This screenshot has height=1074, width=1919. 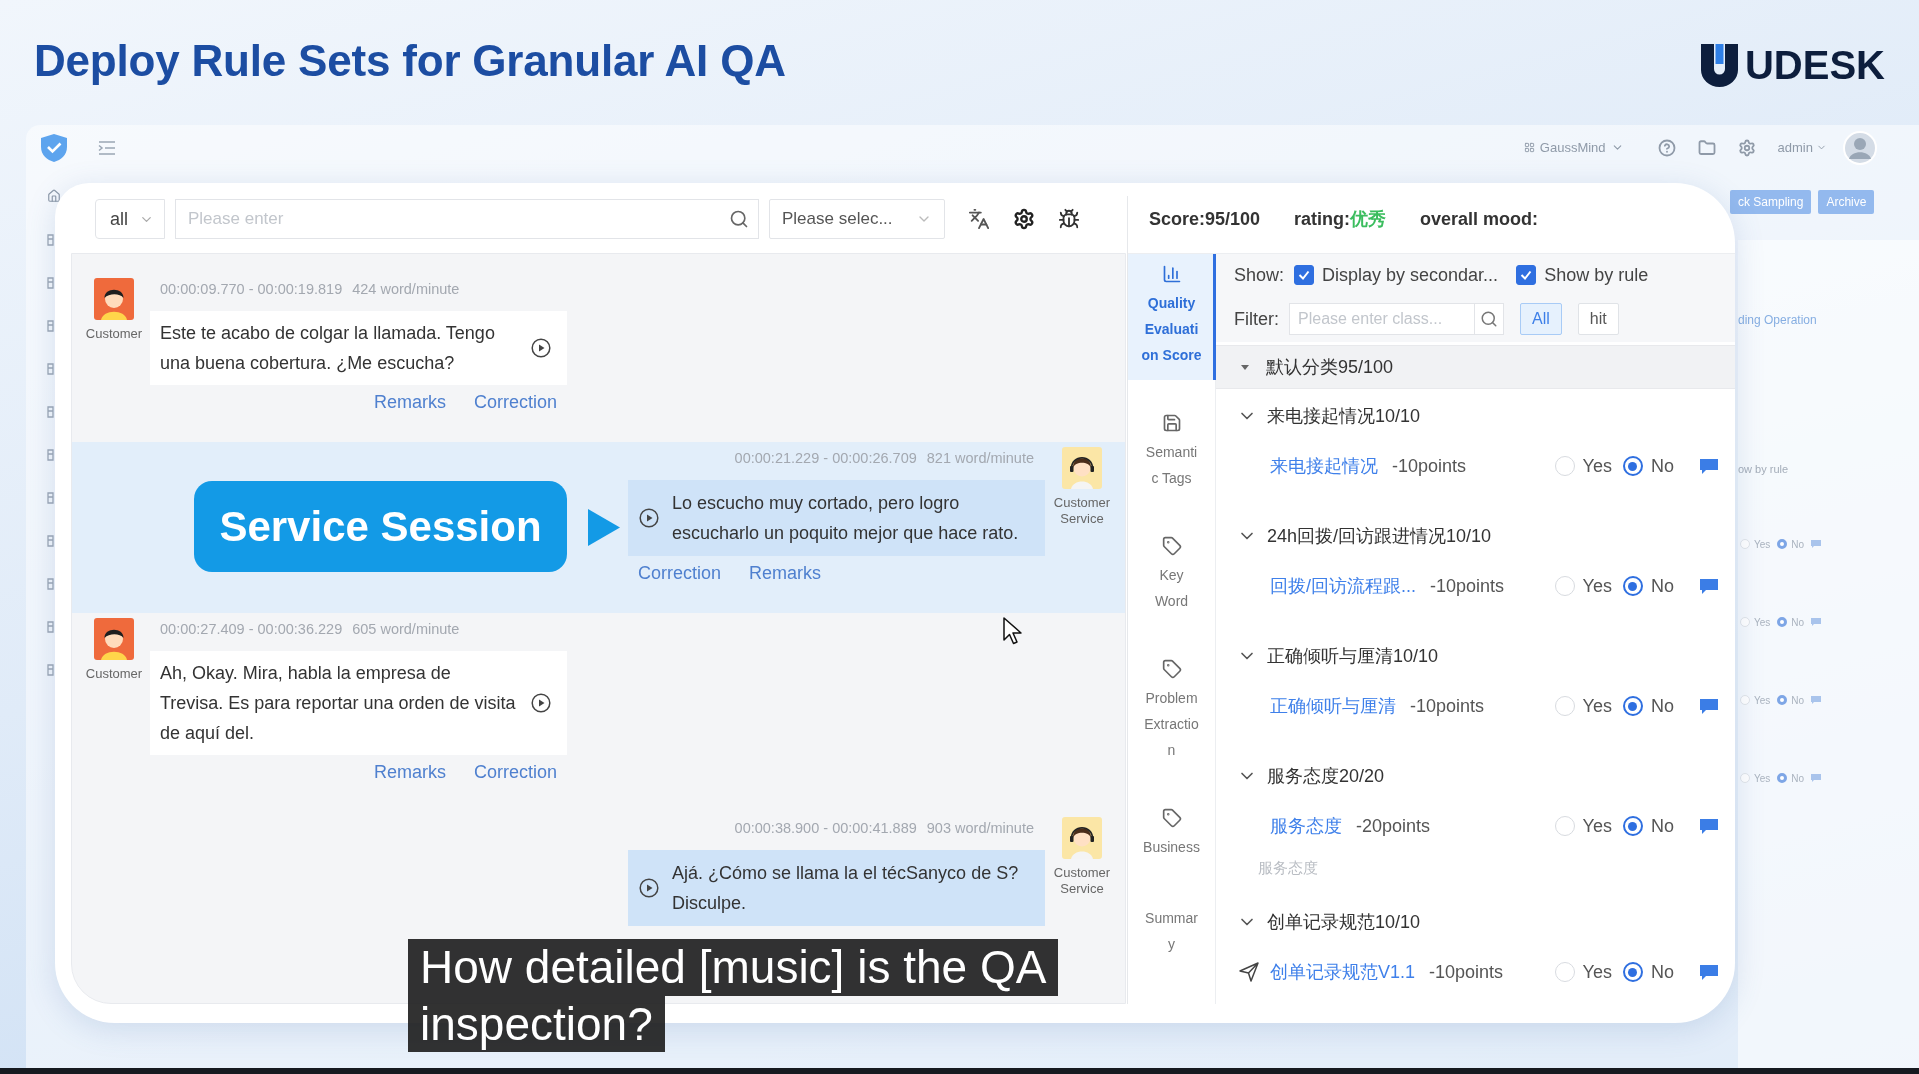 What do you see at coordinates (1802, 147) in the screenshot?
I see `user-menu: admin` at bounding box center [1802, 147].